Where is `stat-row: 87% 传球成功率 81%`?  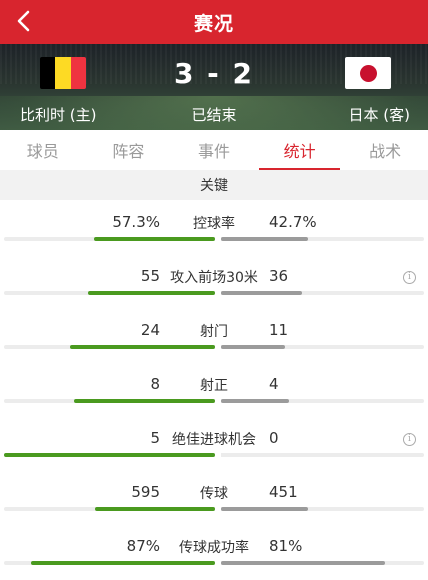 stat-row: 87% 传球成功率 81% is located at coordinates (214, 551).